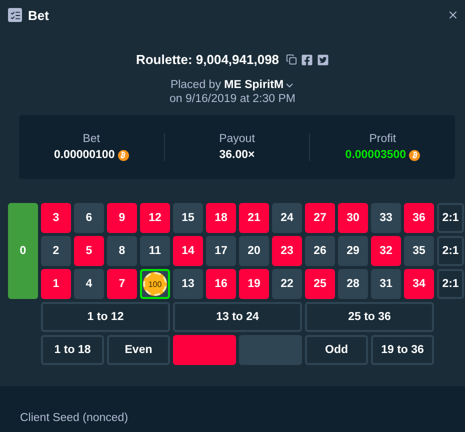 Image resolution: width=465 pixels, height=432 pixels. I want to click on number-cell: 34, so click(419, 284).